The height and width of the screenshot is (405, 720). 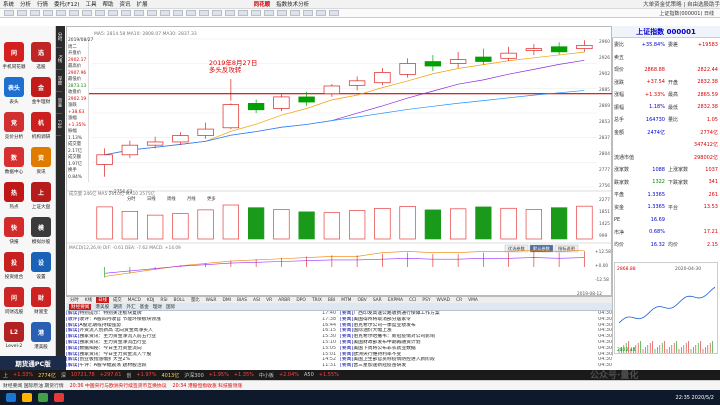 I want to click on start-icon, so click(x=11, y=397).